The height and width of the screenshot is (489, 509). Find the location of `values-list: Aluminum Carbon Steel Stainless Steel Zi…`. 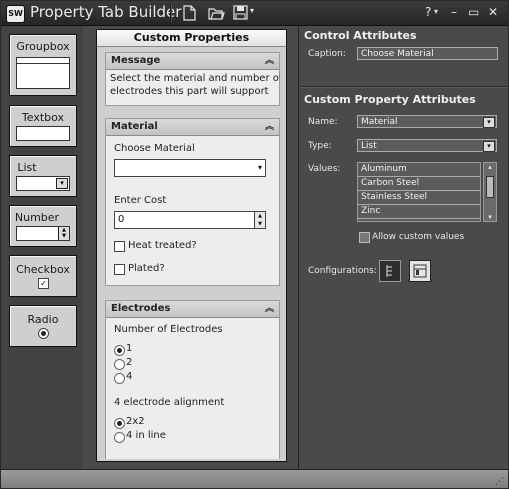

values-list: Aluminum Carbon Steel Stainless Steel Zi… is located at coordinates (419, 192).